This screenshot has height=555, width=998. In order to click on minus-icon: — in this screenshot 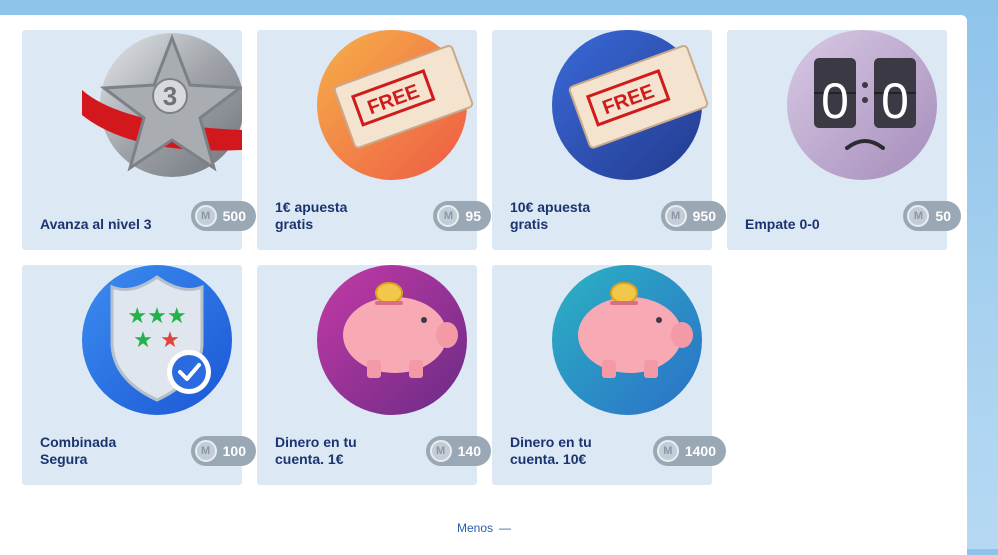, I will do `click(505, 528)`.